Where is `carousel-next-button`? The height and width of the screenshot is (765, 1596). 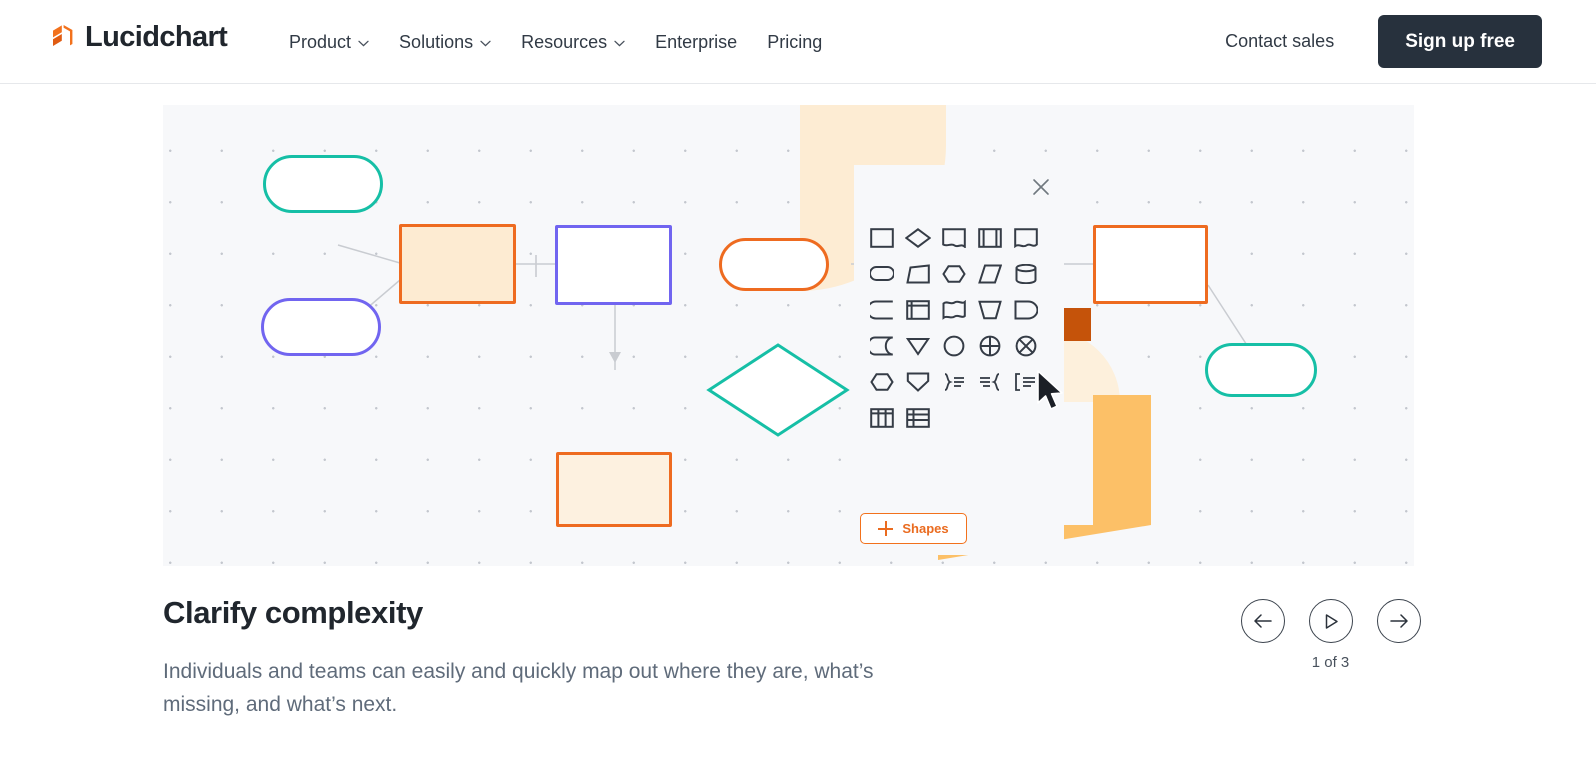
carousel-next-button is located at coordinates (1398, 621).